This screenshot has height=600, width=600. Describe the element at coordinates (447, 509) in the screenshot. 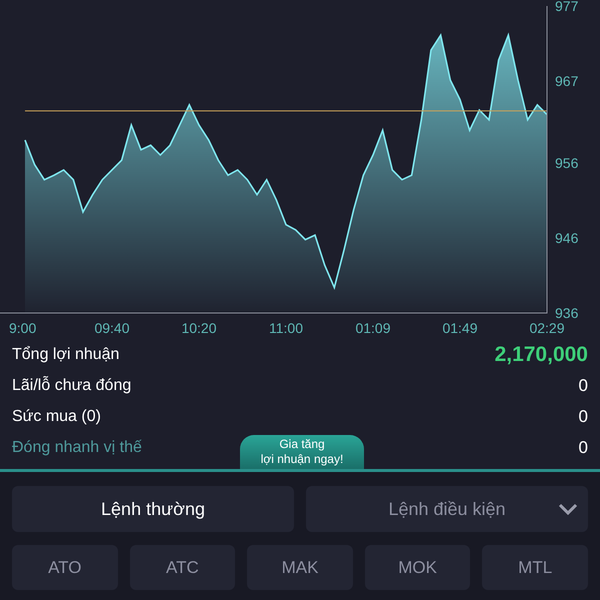

I see `order-type-tab: Lệnh điều kiện` at that location.